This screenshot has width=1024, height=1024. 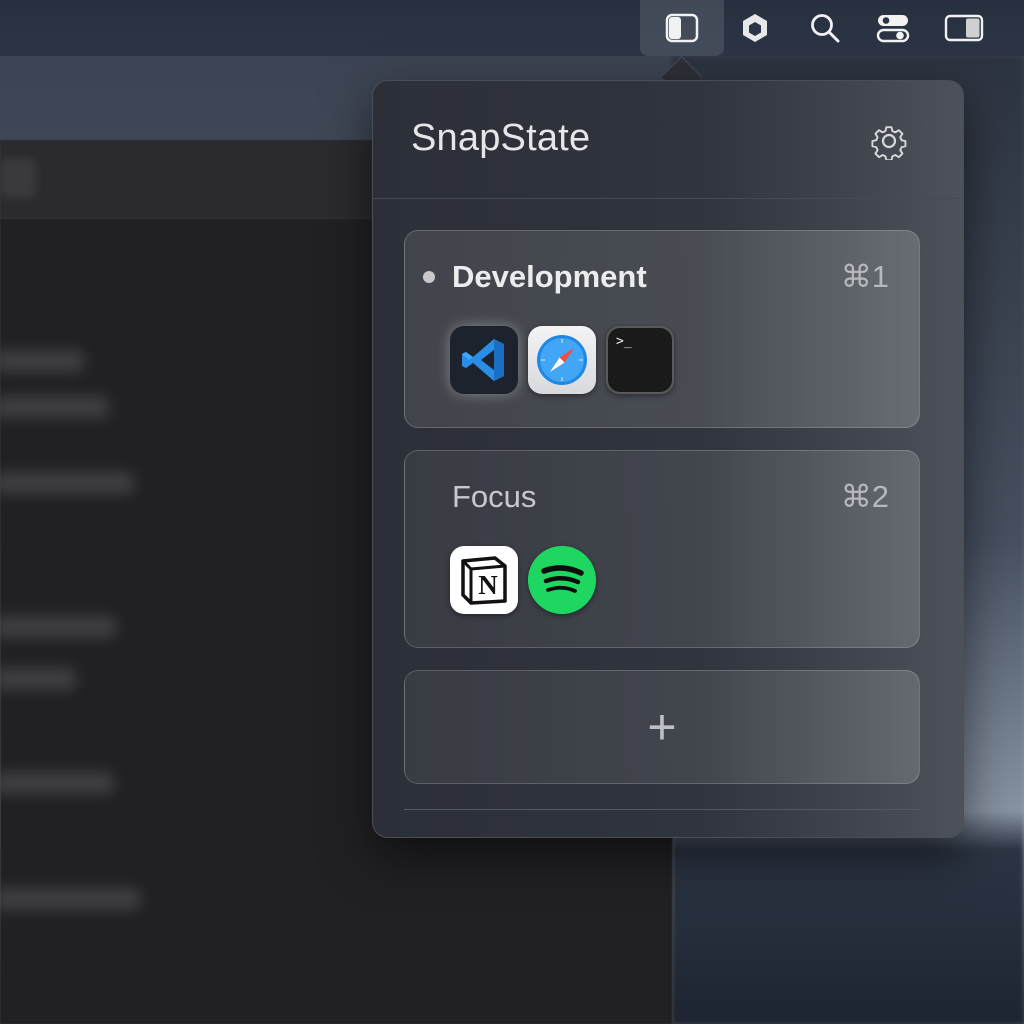 I want to click on plus-icon: +, so click(x=662, y=727).